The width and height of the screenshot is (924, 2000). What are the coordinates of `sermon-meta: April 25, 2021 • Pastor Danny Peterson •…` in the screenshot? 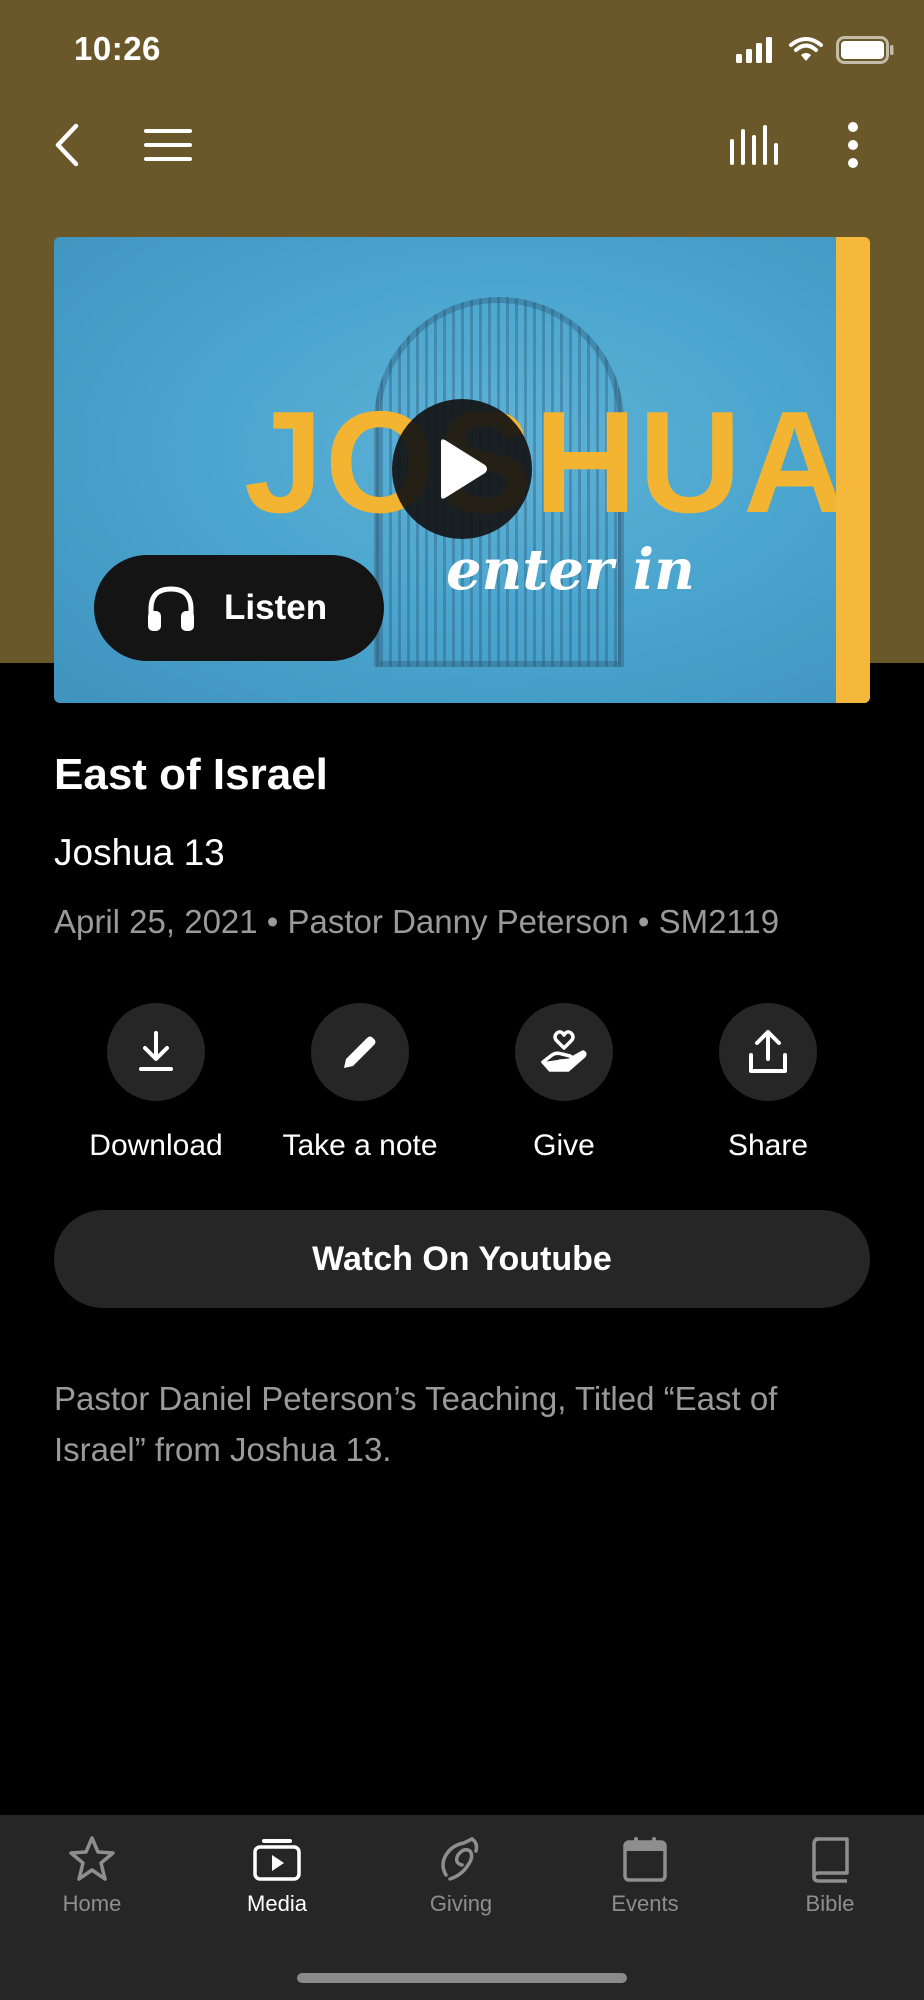 It's located at (417, 921).